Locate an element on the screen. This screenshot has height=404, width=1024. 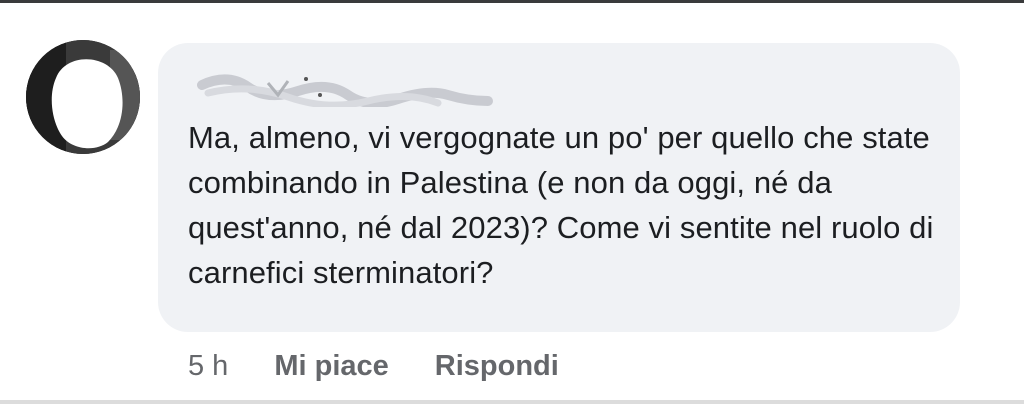
redacted-avatar-icon is located at coordinates (83, 97).